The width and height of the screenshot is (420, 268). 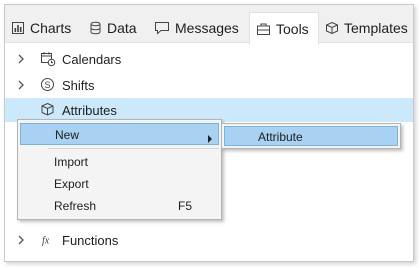 What do you see at coordinates (71, 162) in the screenshot?
I see `menu-item-label: Import` at bounding box center [71, 162].